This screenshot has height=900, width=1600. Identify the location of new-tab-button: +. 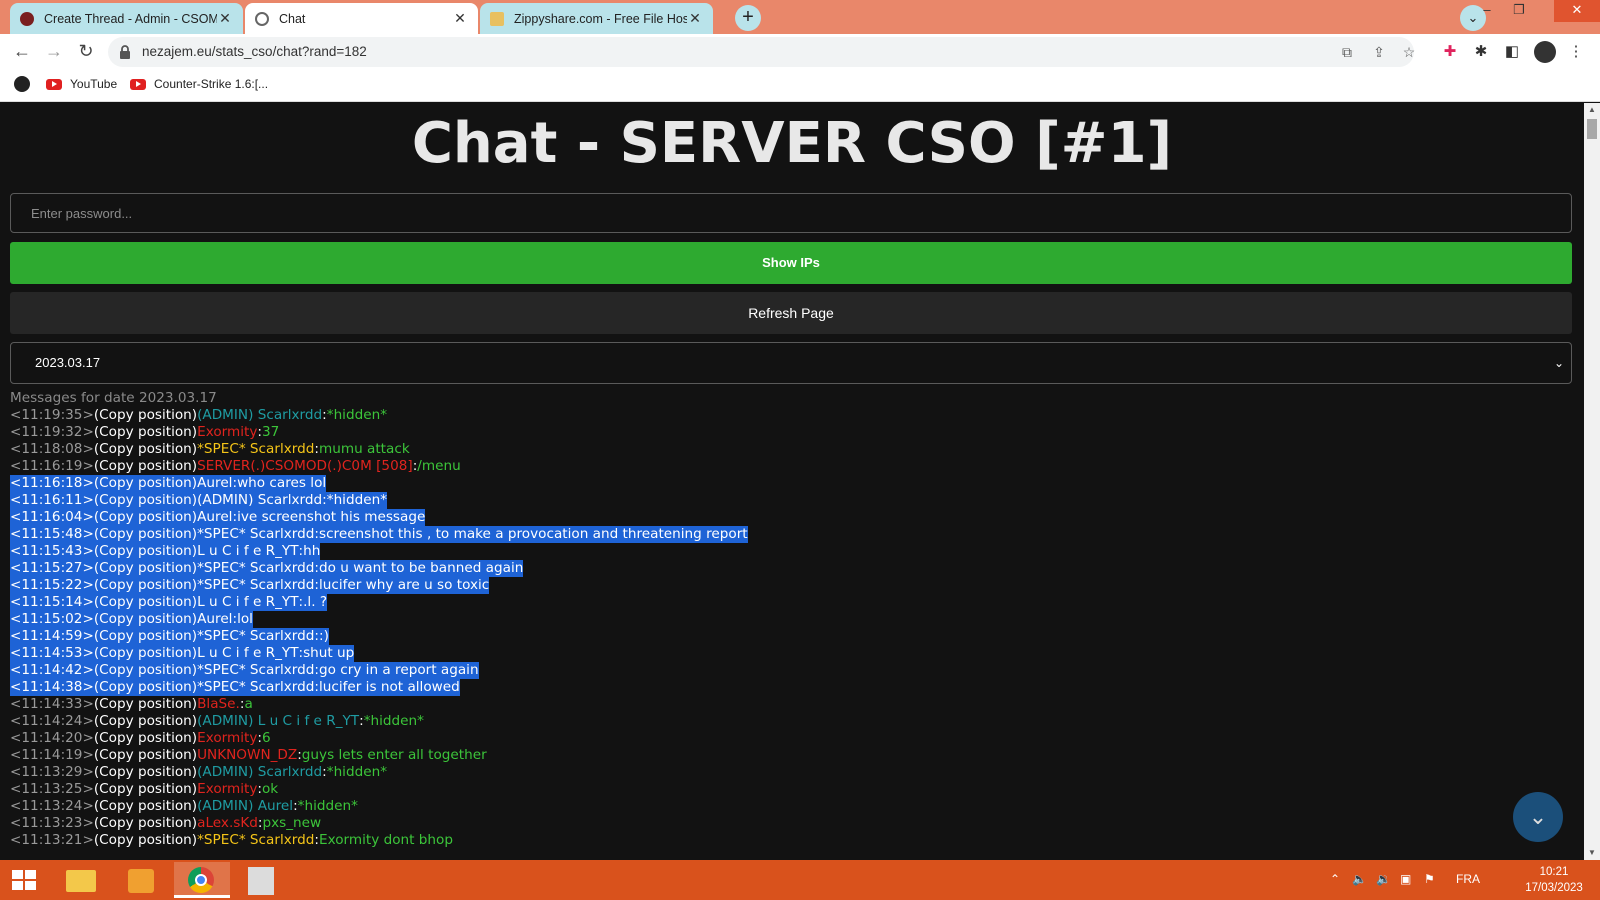
(748, 18).